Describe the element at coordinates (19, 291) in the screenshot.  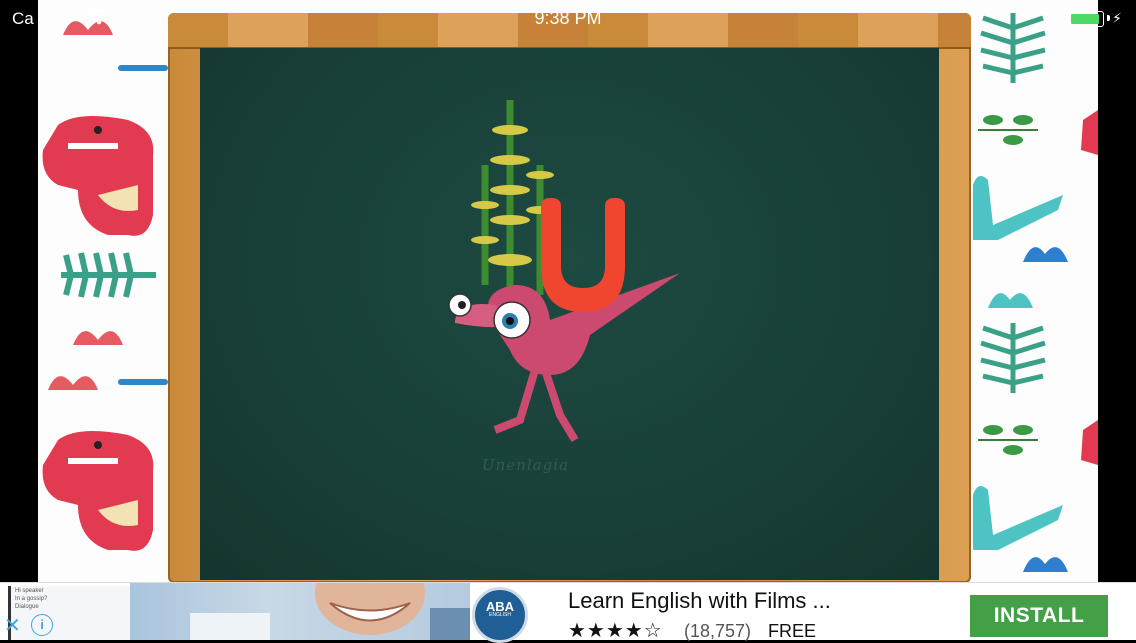
I see `letterbox-left` at that location.